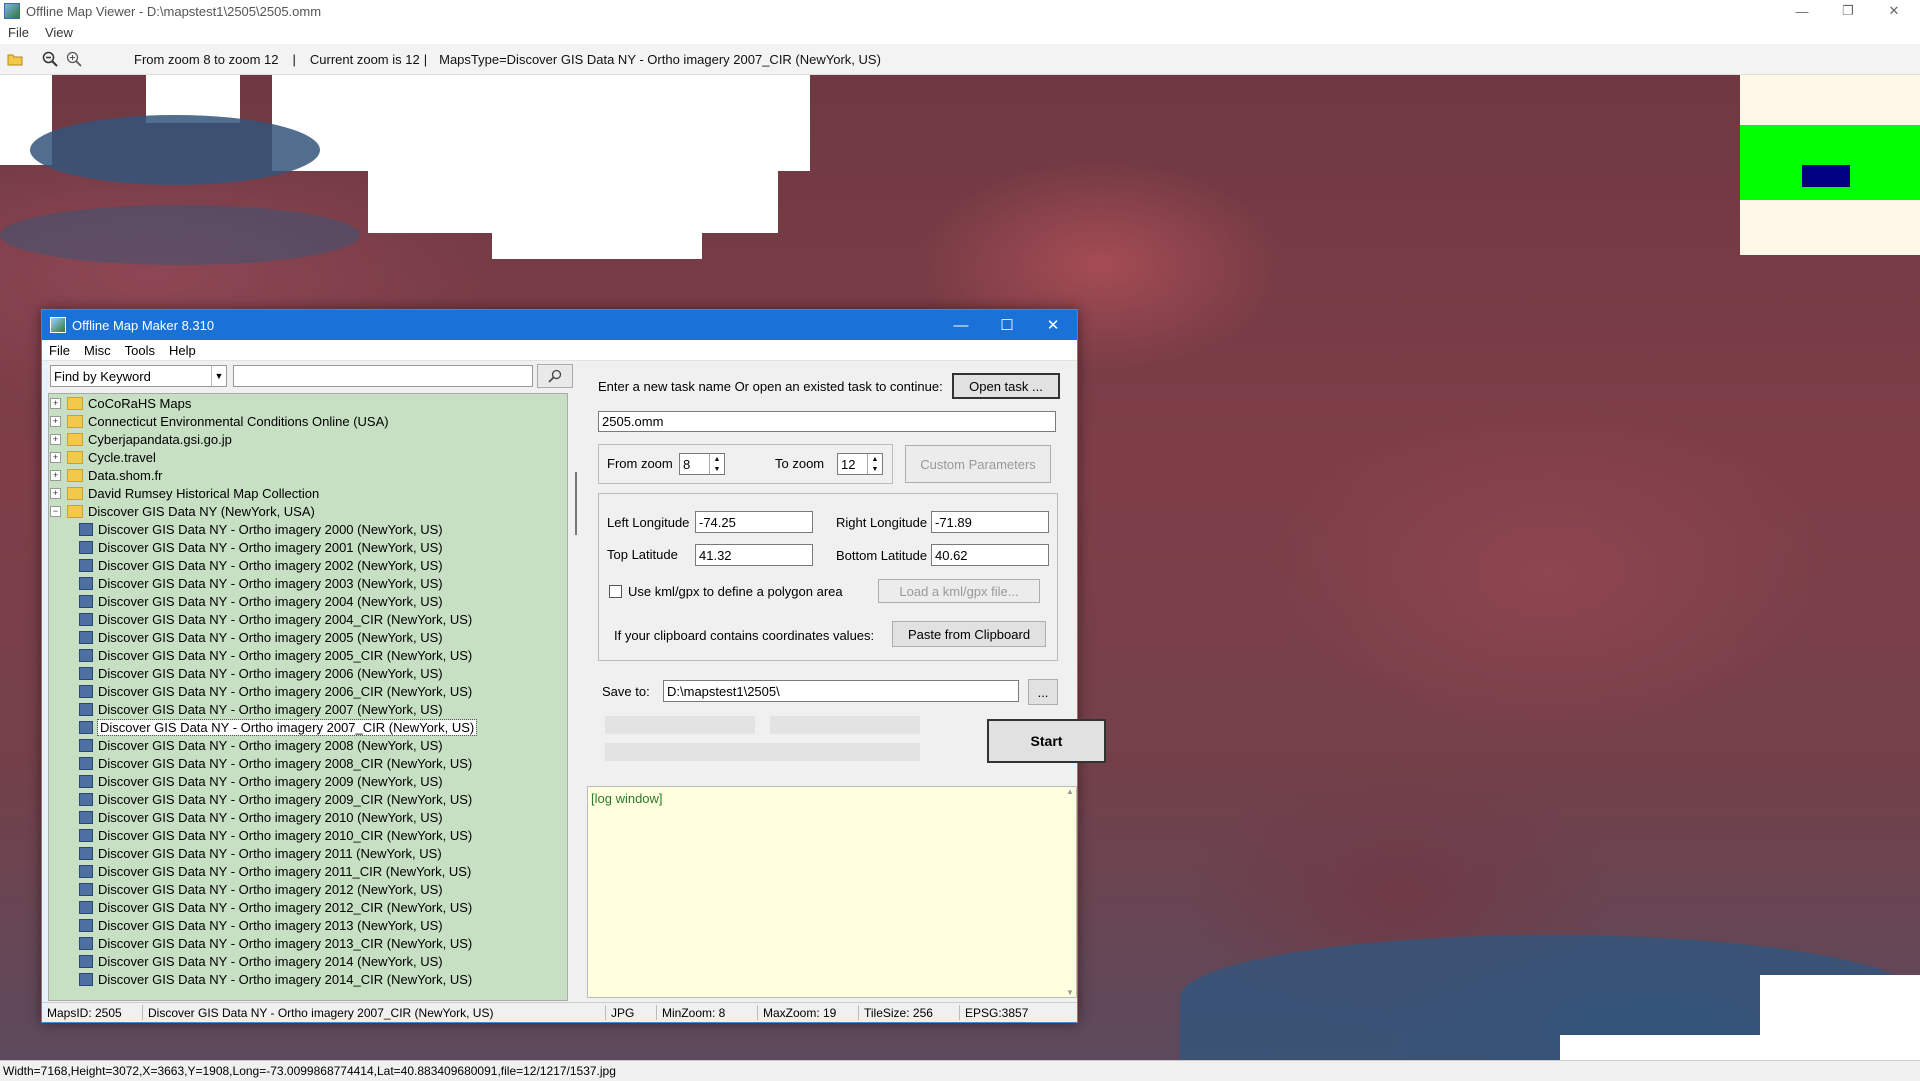  Describe the element at coordinates (75, 493) in the screenshot. I see `folder-icon` at that location.